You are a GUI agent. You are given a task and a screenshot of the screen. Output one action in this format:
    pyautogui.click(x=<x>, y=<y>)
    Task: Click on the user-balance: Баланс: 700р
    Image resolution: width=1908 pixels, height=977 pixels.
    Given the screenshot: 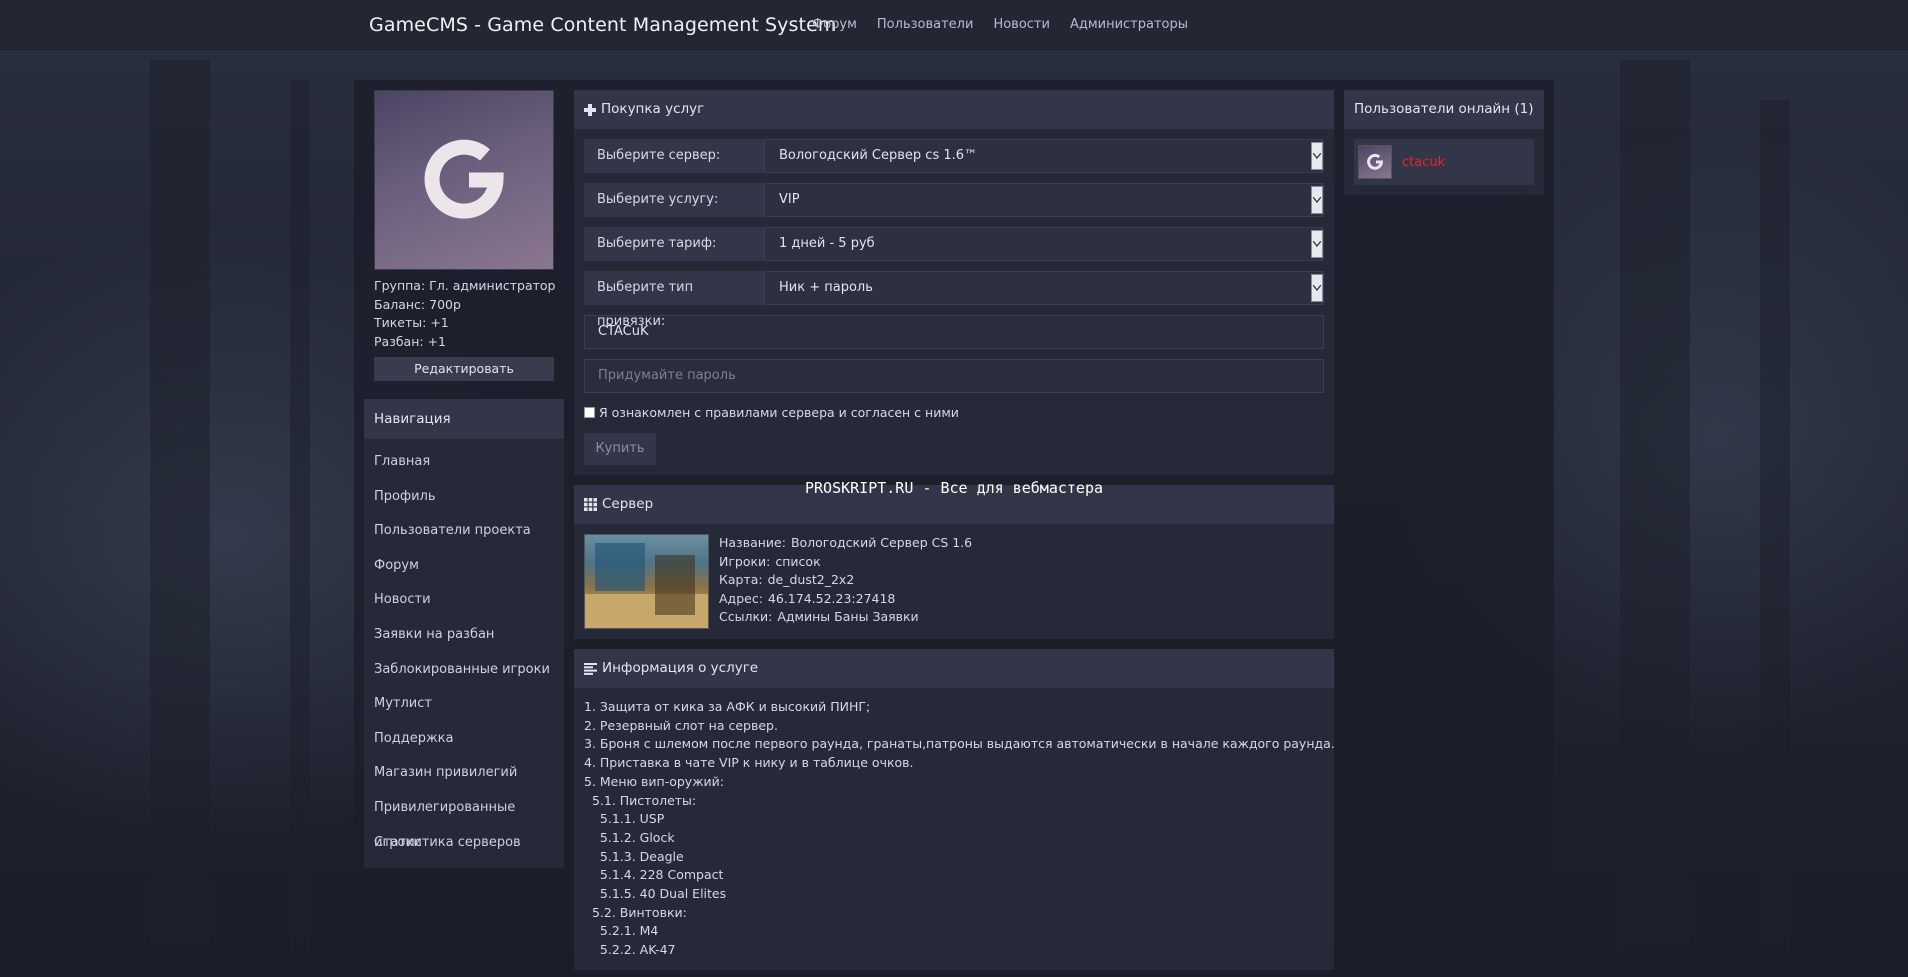 What is the action you would take?
    pyautogui.click(x=417, y=304)
    